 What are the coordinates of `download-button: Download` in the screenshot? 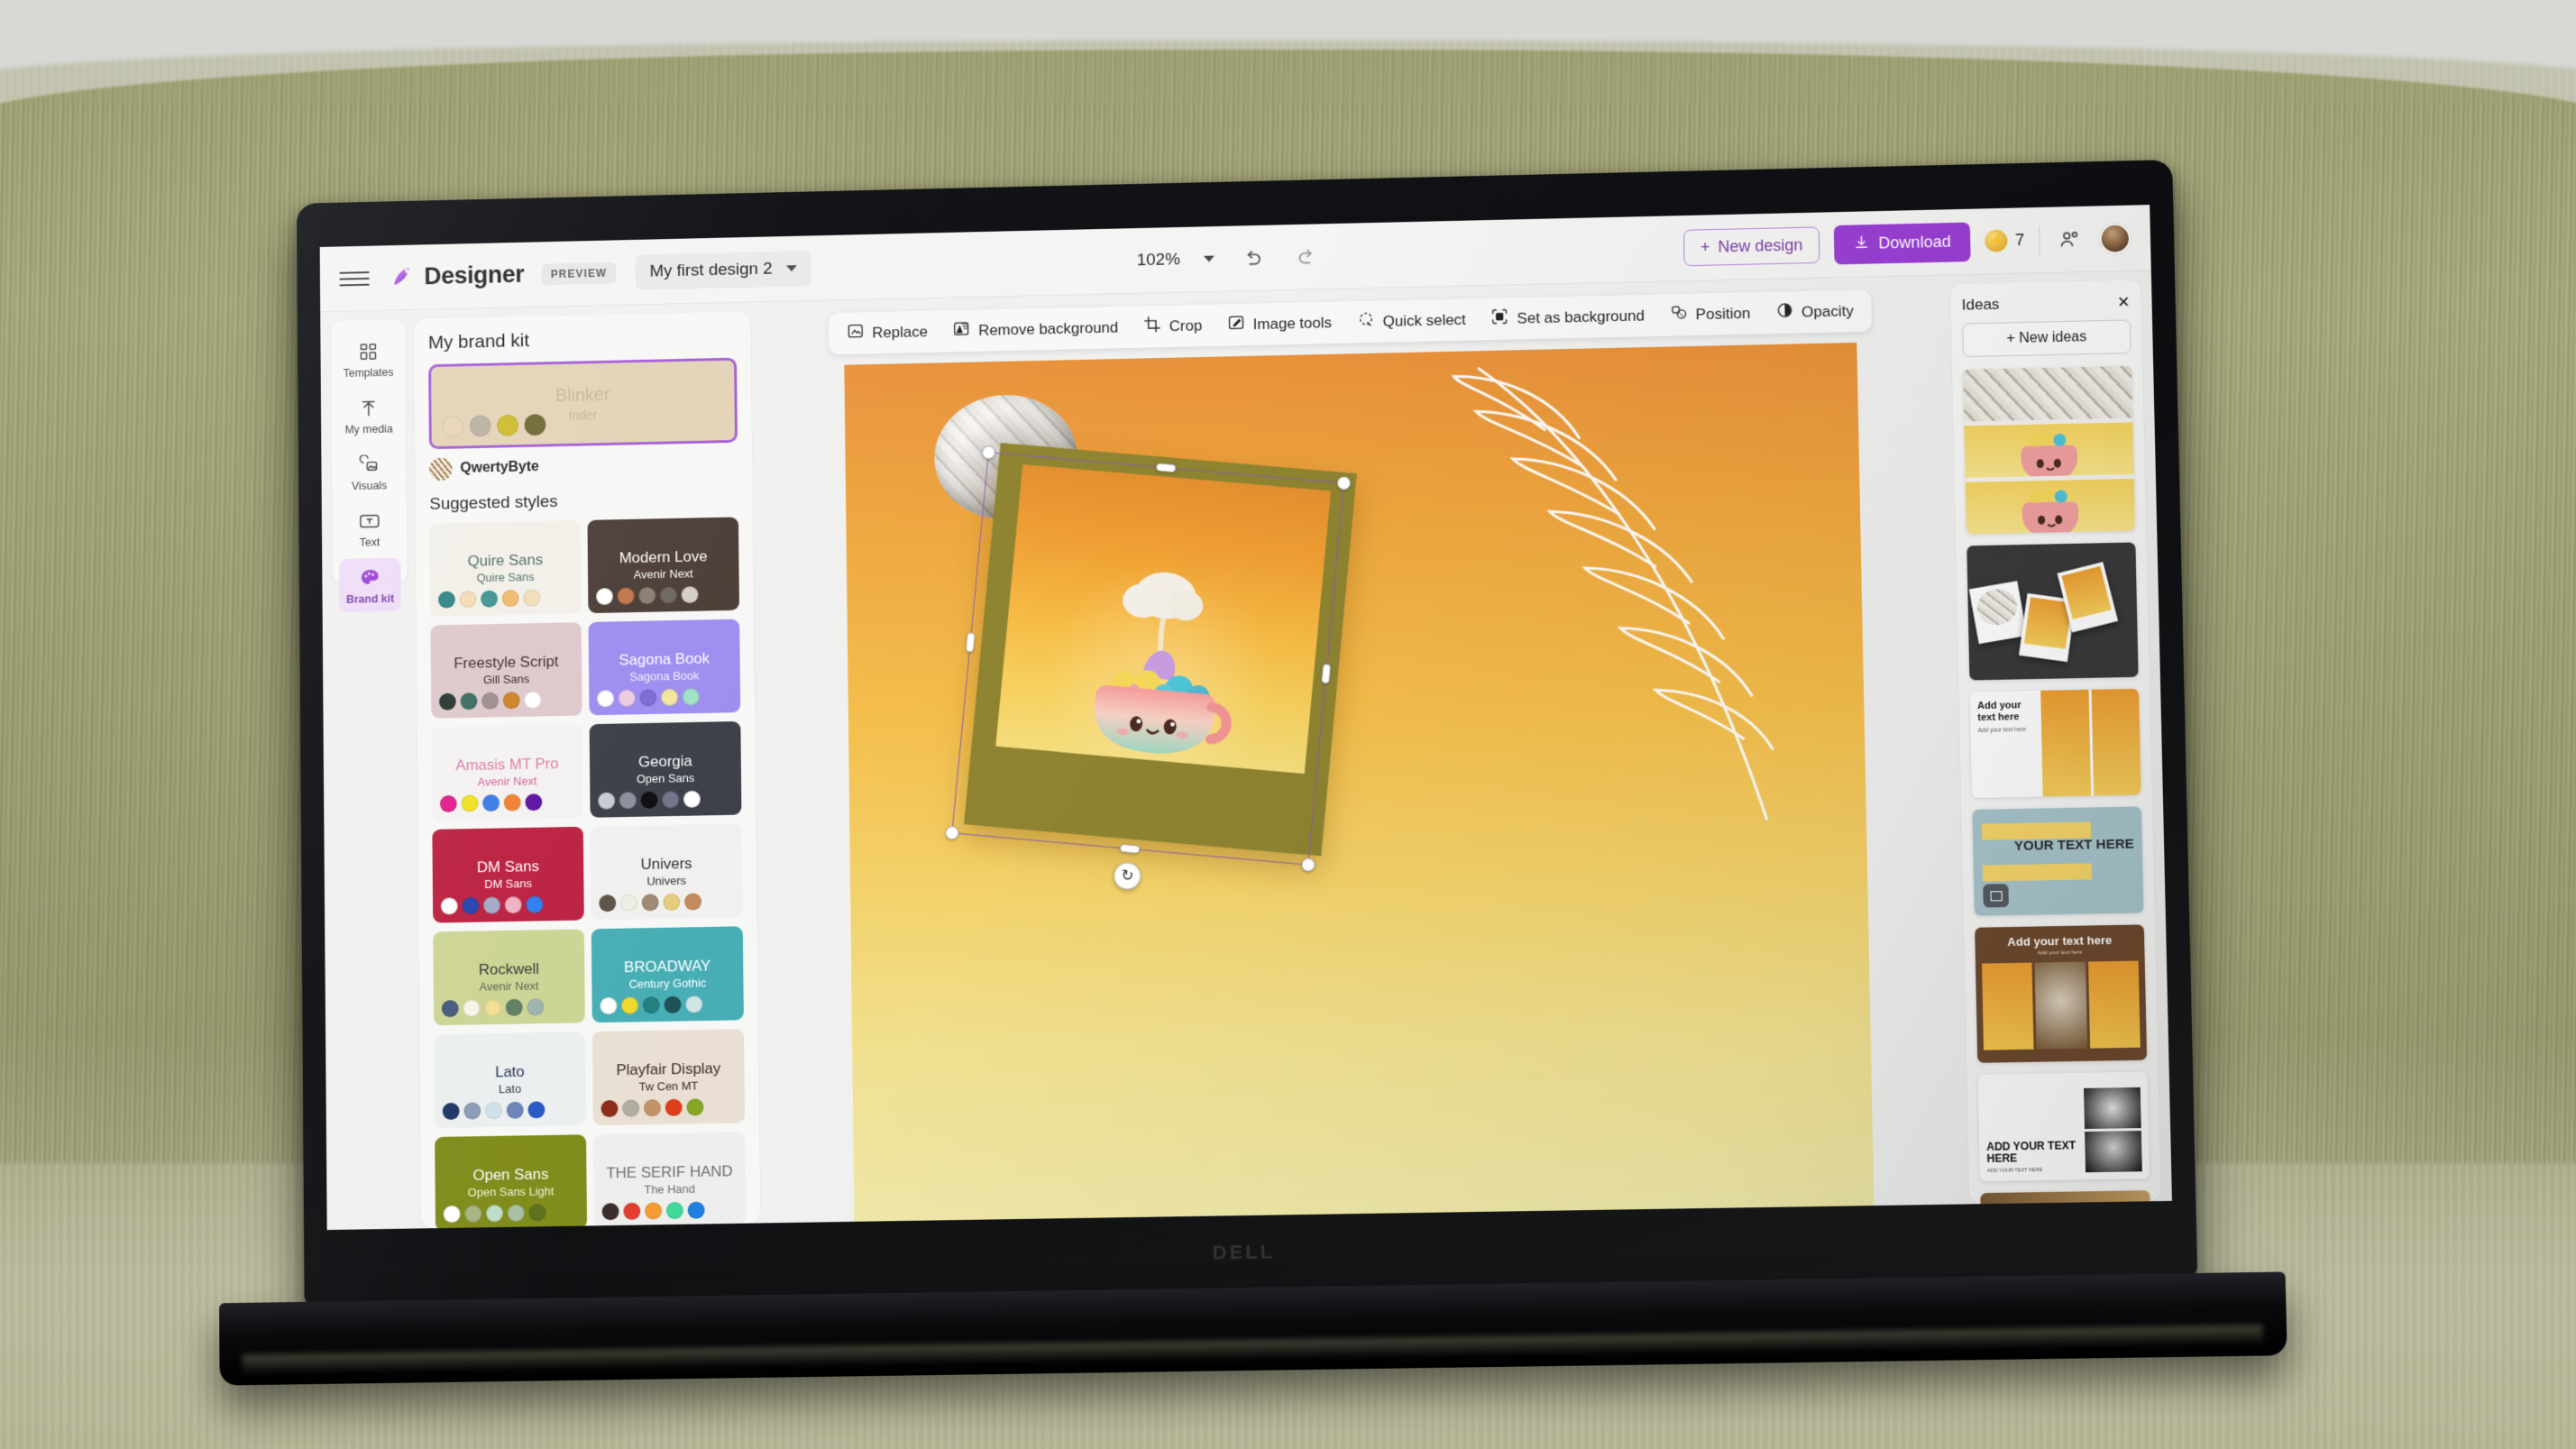 It's located at (1903, 243).